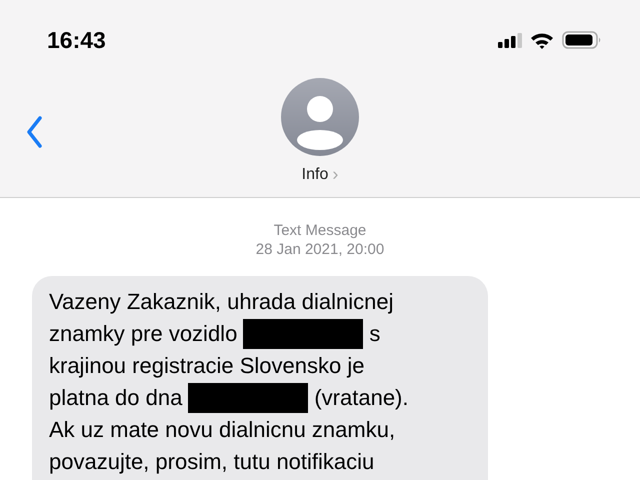  Describe the element at coordinates (335, 174) in the screenshot. I see `chevron-icon: ›` at that location.